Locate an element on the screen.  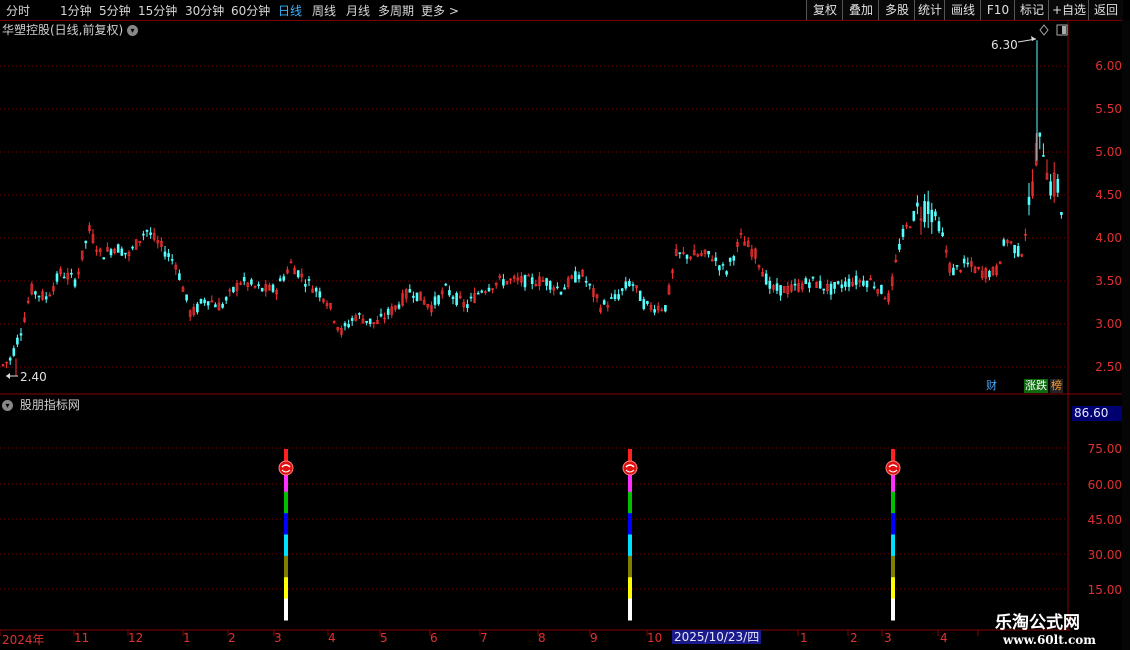
rank-badge: 榜 is located at coordinates (1056, 386).